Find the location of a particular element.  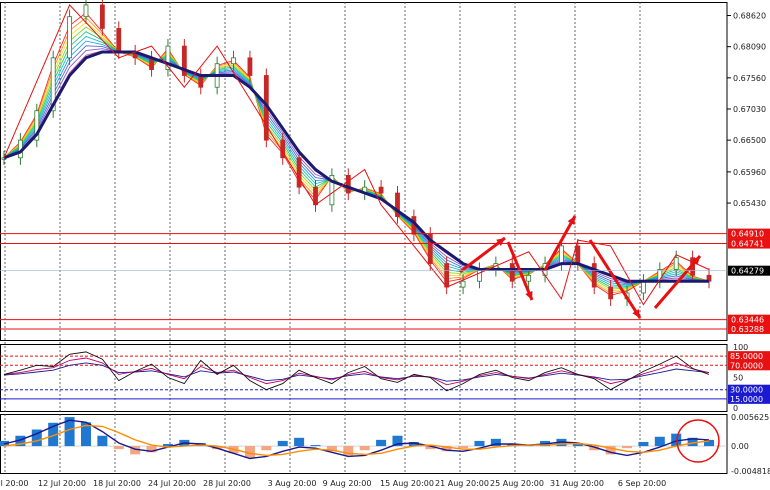

x-tick-label: 18 Jul 20:00 is located at coordinates (117, 483).